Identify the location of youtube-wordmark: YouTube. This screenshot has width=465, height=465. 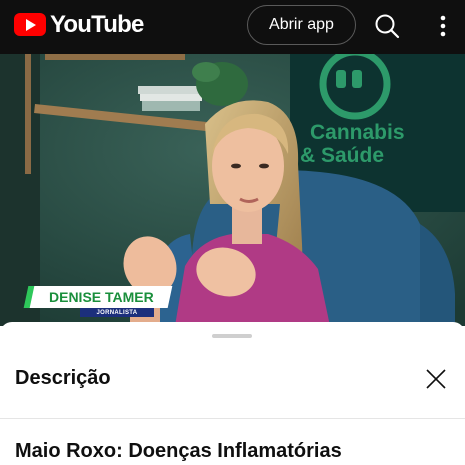
(97, 25).